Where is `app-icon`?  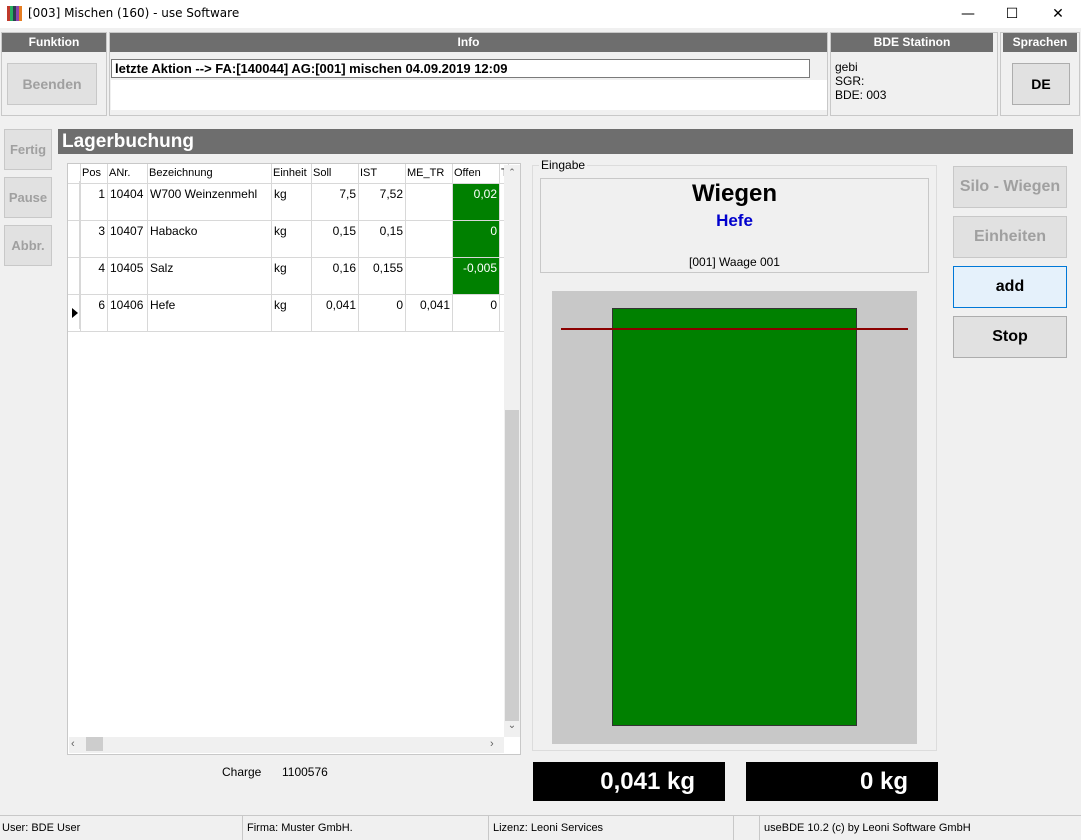 app-icon is located at coordinates (14, 13).